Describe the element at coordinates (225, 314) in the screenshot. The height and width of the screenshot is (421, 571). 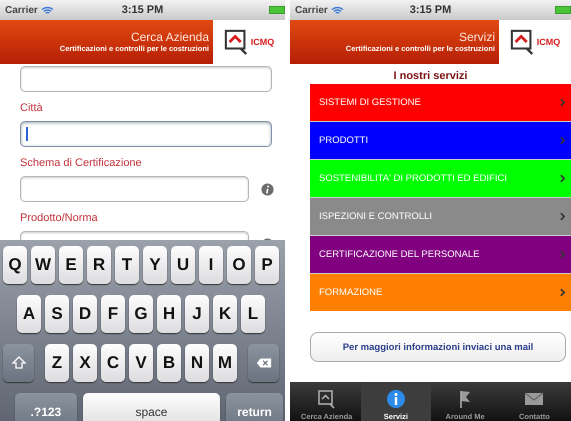
I see `keyboard-key: K` at that location.